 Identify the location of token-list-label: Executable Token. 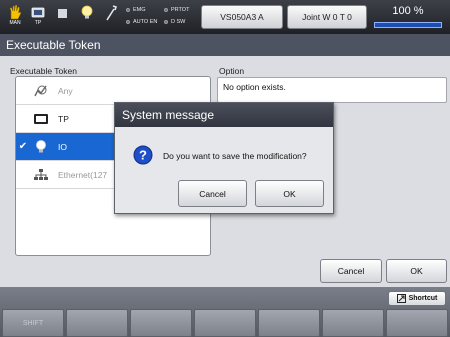
(43, 71).